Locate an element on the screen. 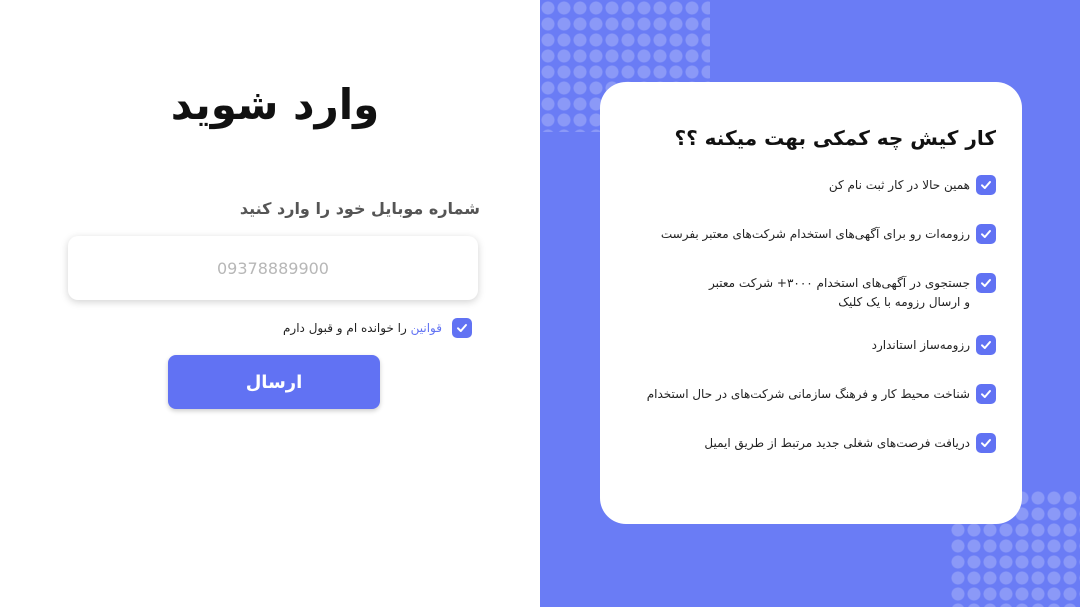  terms-text: قوانین را خوانده ام و قبول دارم is located at coordinates (362, 328).